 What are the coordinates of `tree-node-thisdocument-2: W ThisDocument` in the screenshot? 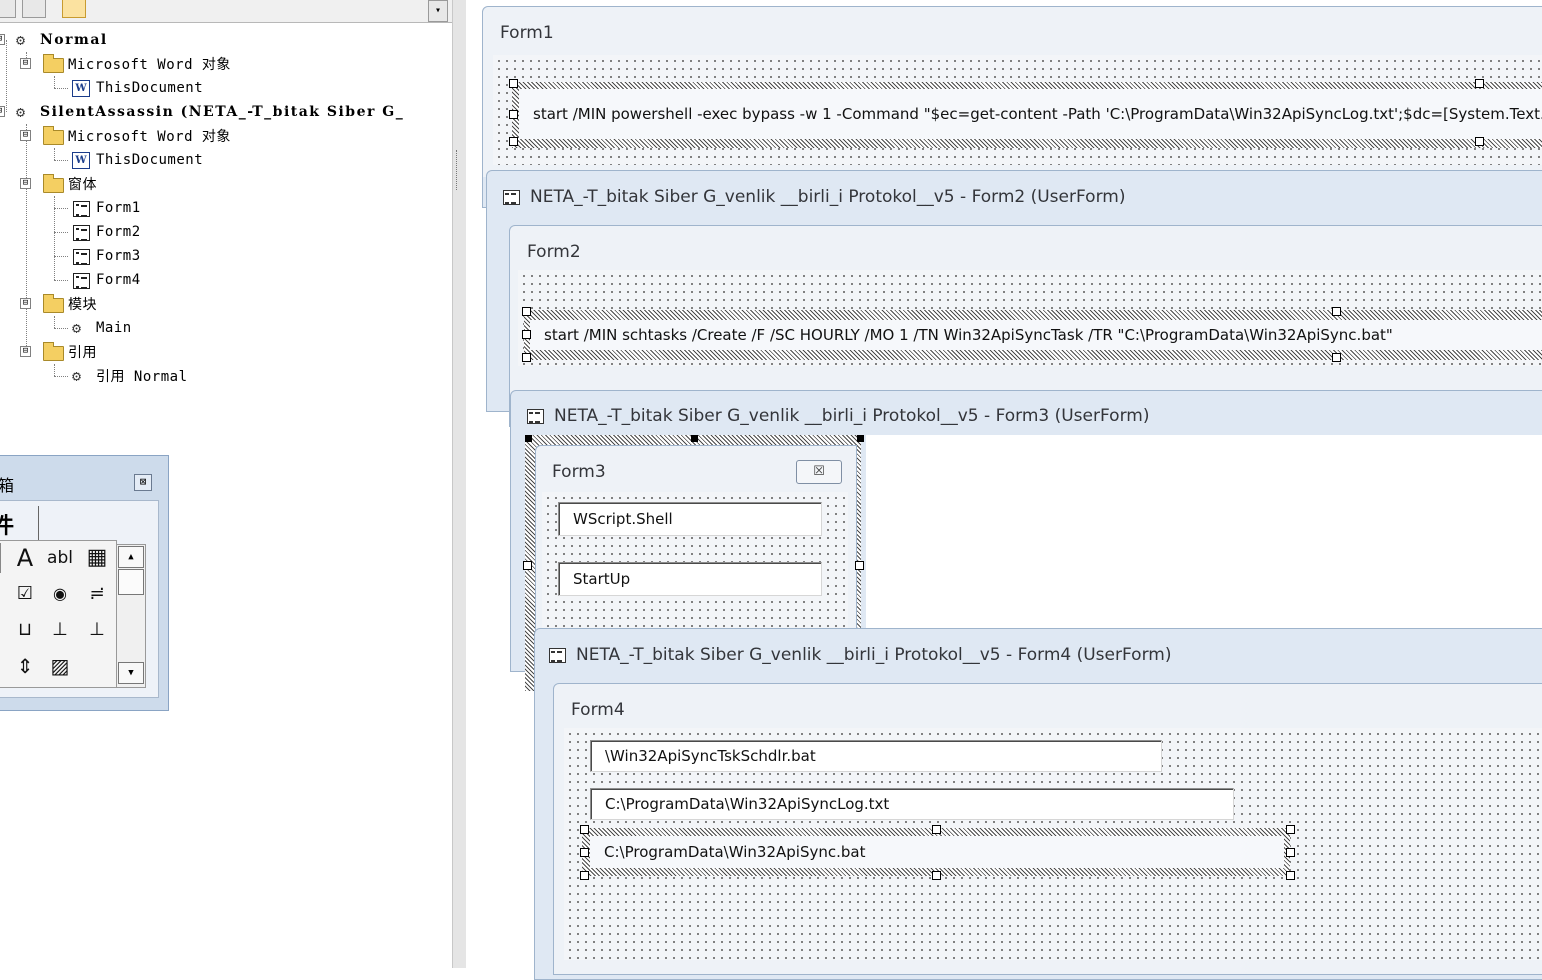 It's located at (136, 160).